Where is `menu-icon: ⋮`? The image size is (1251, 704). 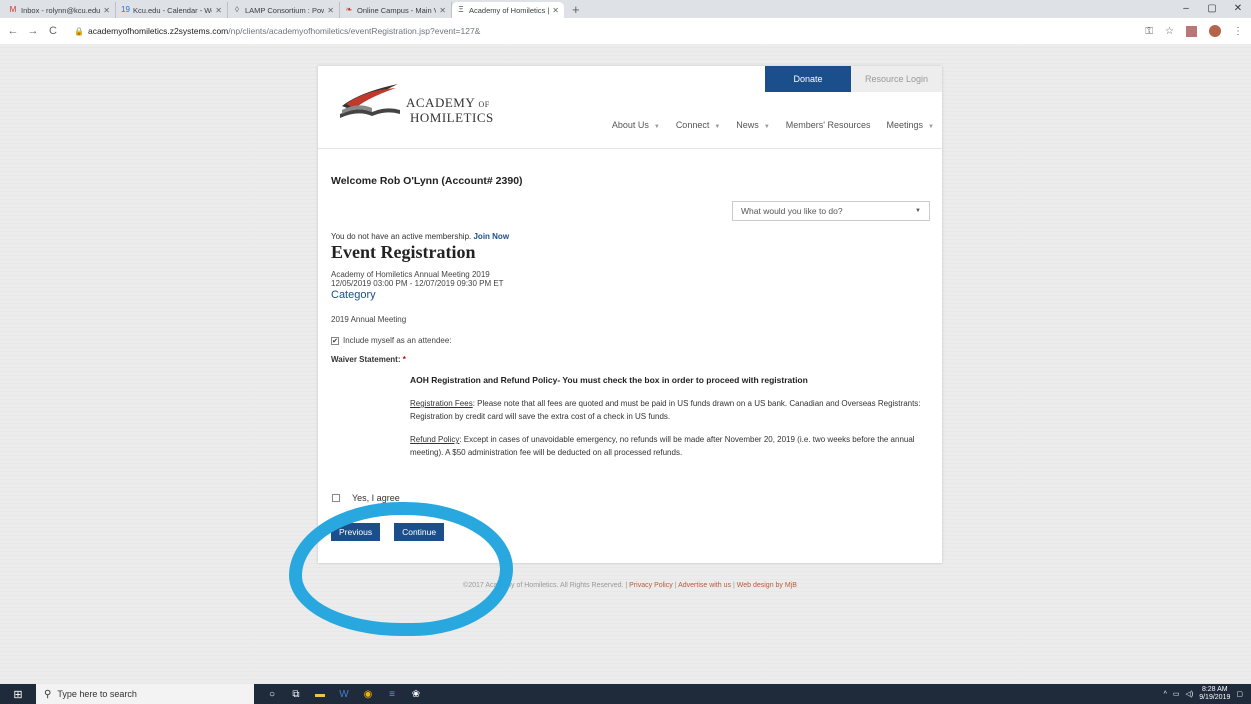
menu-icon: ⋮ is located at coordinates (1238, 31).